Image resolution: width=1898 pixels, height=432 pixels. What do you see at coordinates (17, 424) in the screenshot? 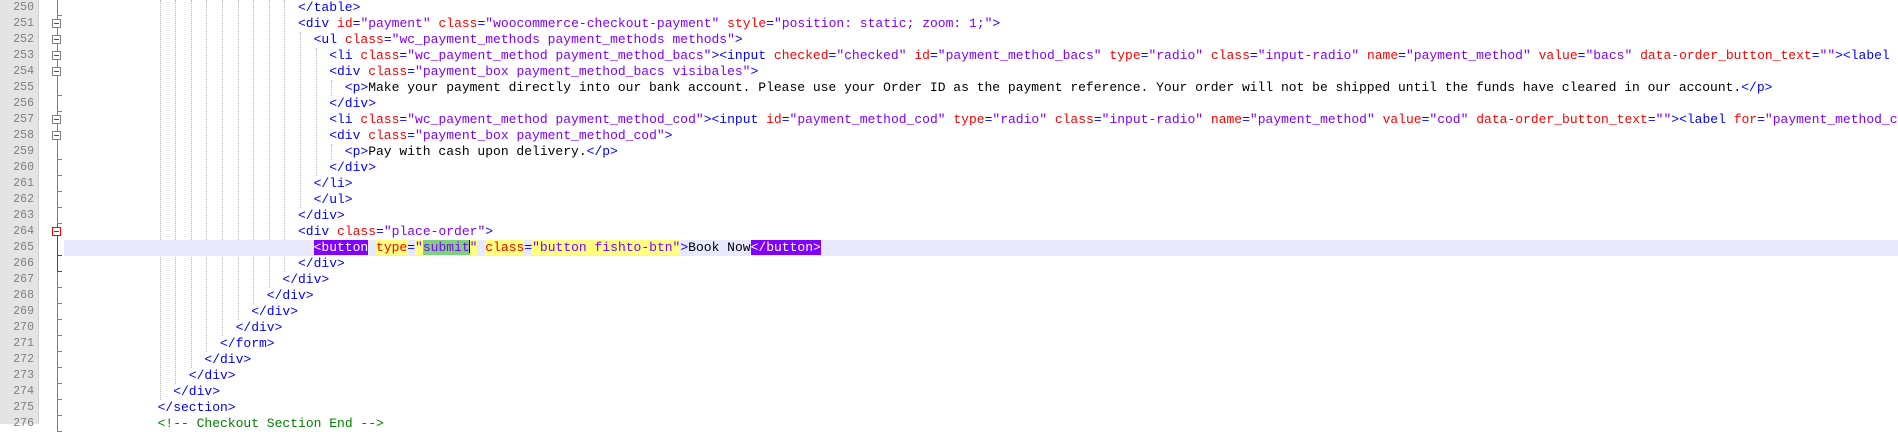
I see `line-number: 276` at bounding box center [17, 424].